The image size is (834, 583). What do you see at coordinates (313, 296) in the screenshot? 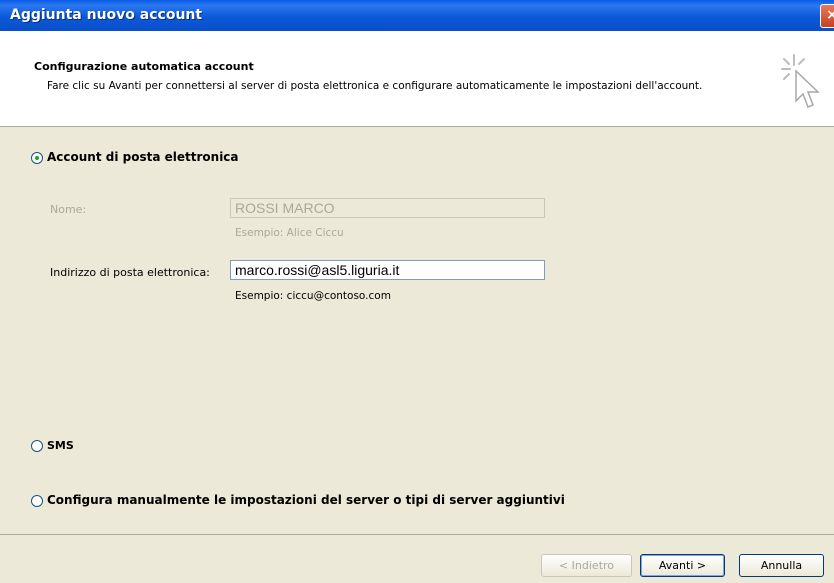
I see `email-example: Esempio: ciccu@contoso.com` at bounding box center [313, 296].